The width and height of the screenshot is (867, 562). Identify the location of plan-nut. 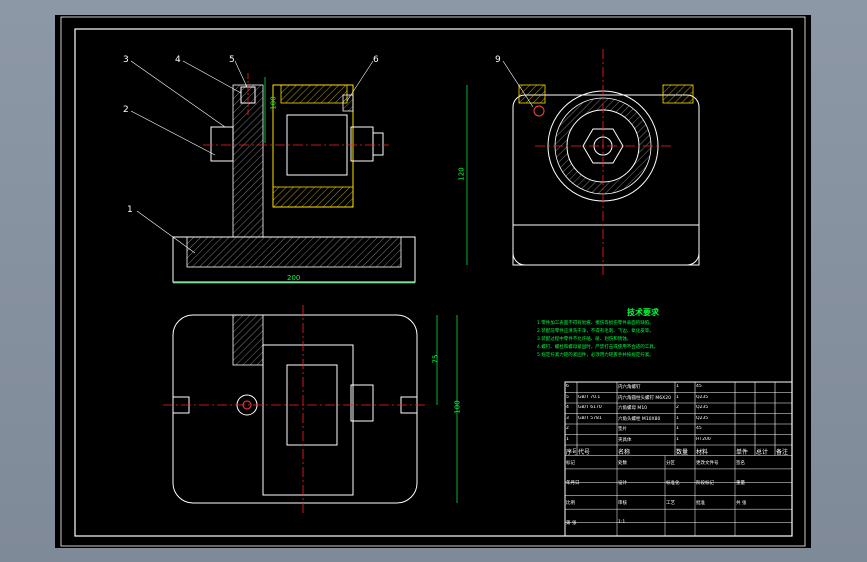
(362, 403).